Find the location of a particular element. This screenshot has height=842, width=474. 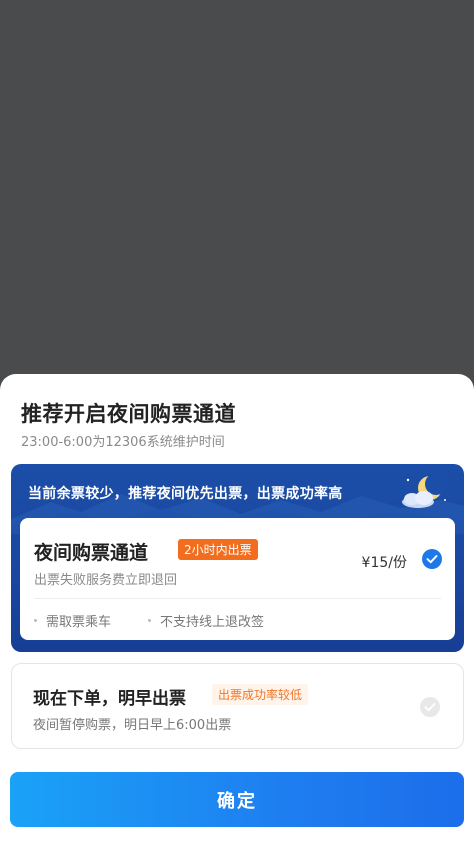

check-selected-icon is located at coordinates (432, 559).